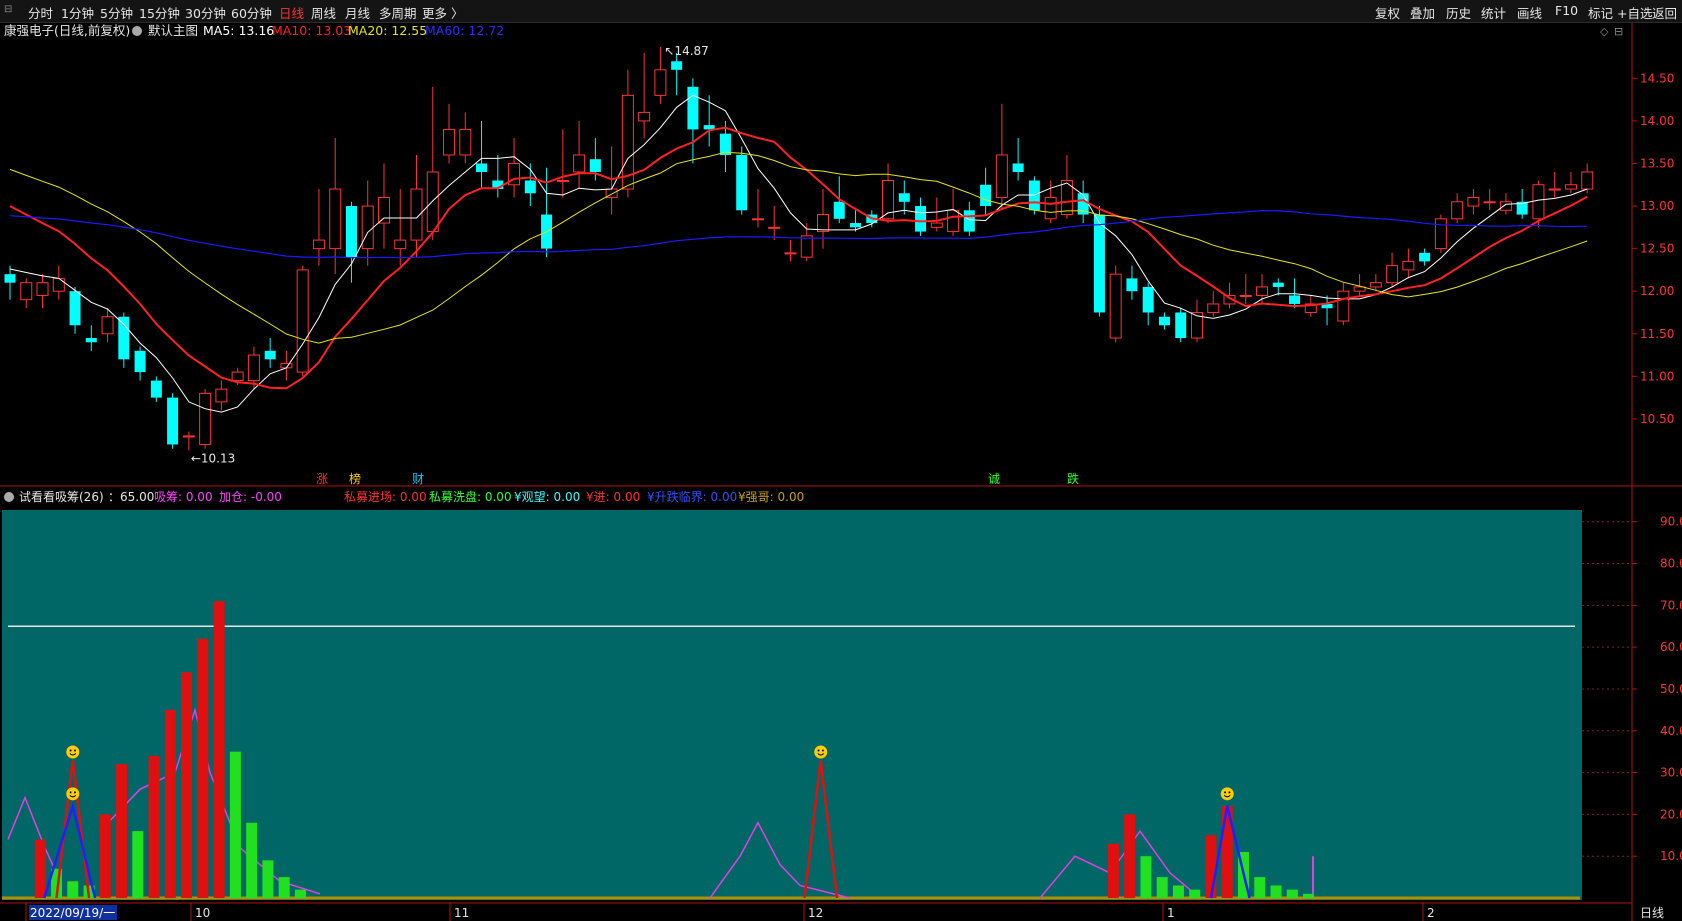 Image resolution: width=1682 pixels, height=921 pixels. I want to click on close-icon: ⊟, so click(1618, 31).